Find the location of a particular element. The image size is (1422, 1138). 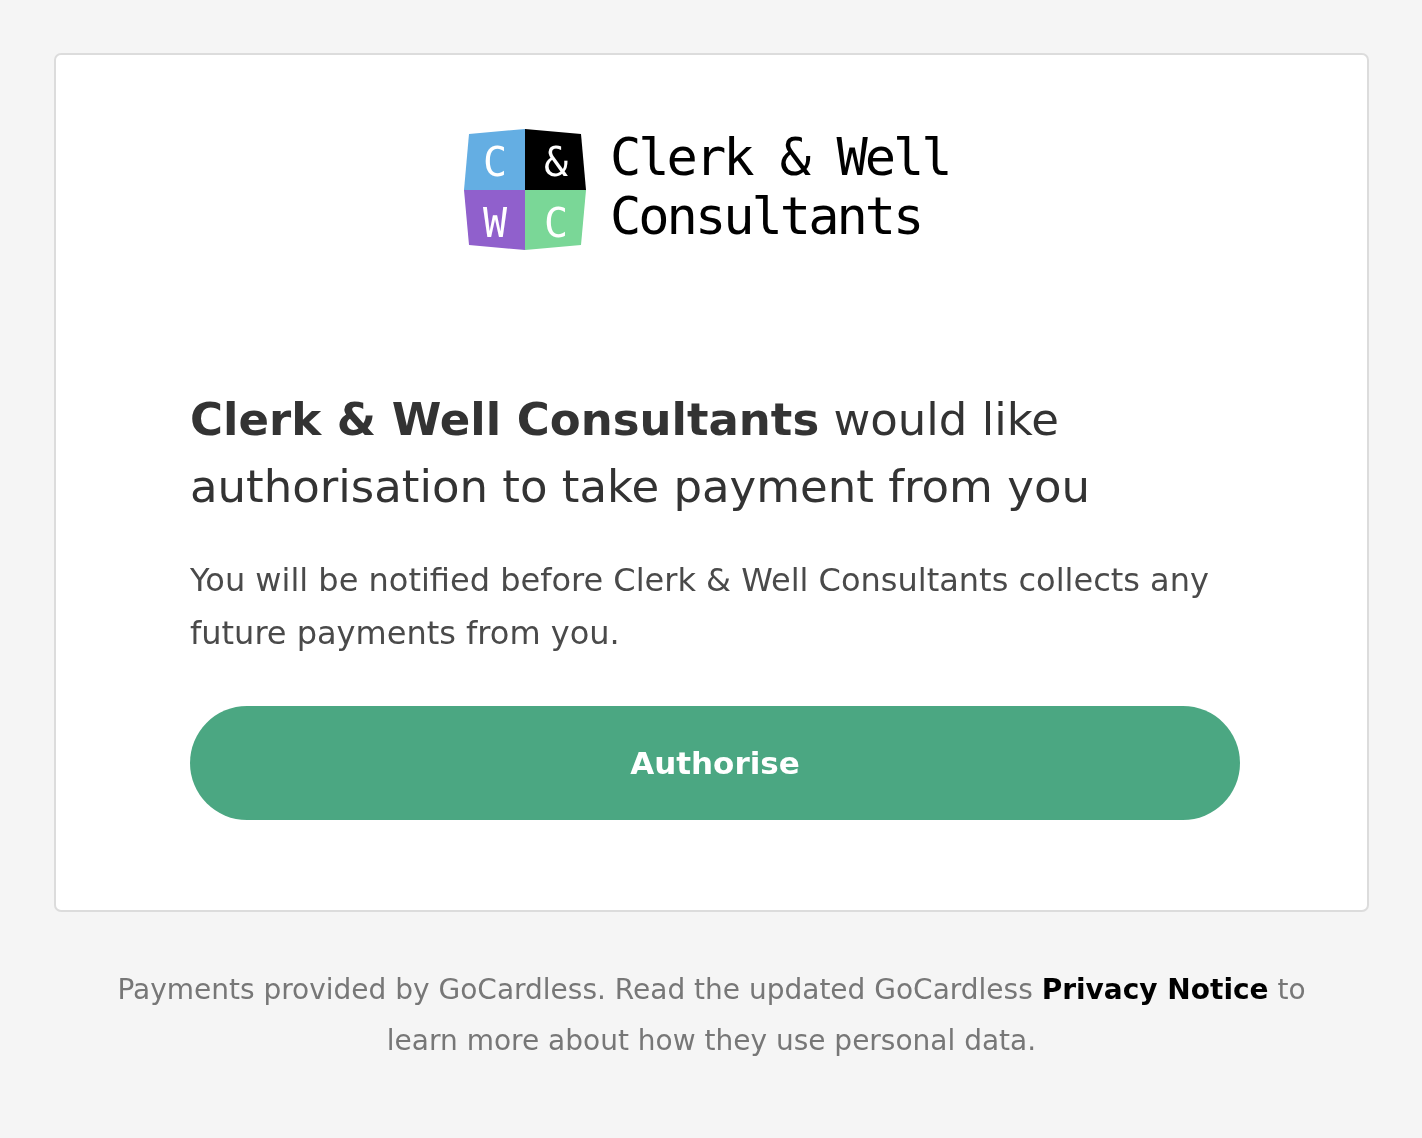

footer-text: Payments provided by GoCardless. Read the updated GoCardless Privacy Notice to learn more about how they use personal data. is located at coordinates (711, 1015).